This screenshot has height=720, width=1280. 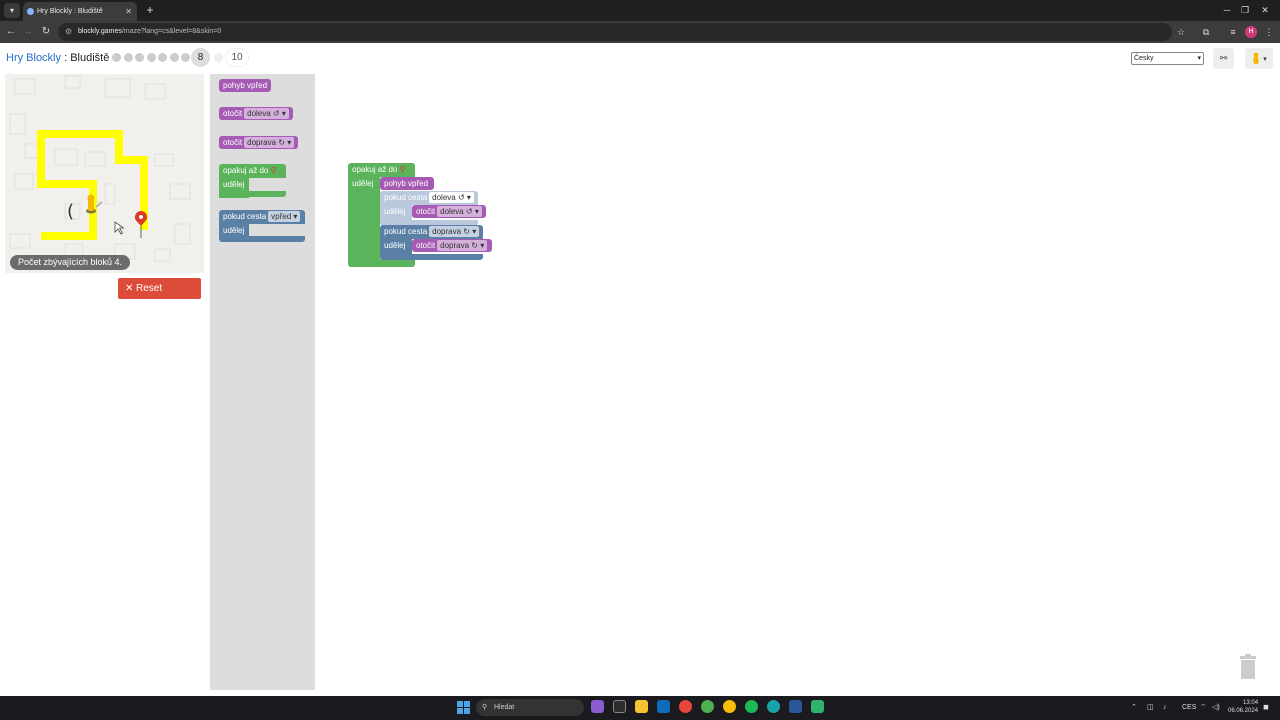 I want to click on path-direction-dropdown: vpřed ▾, so click(x=284, y=216).